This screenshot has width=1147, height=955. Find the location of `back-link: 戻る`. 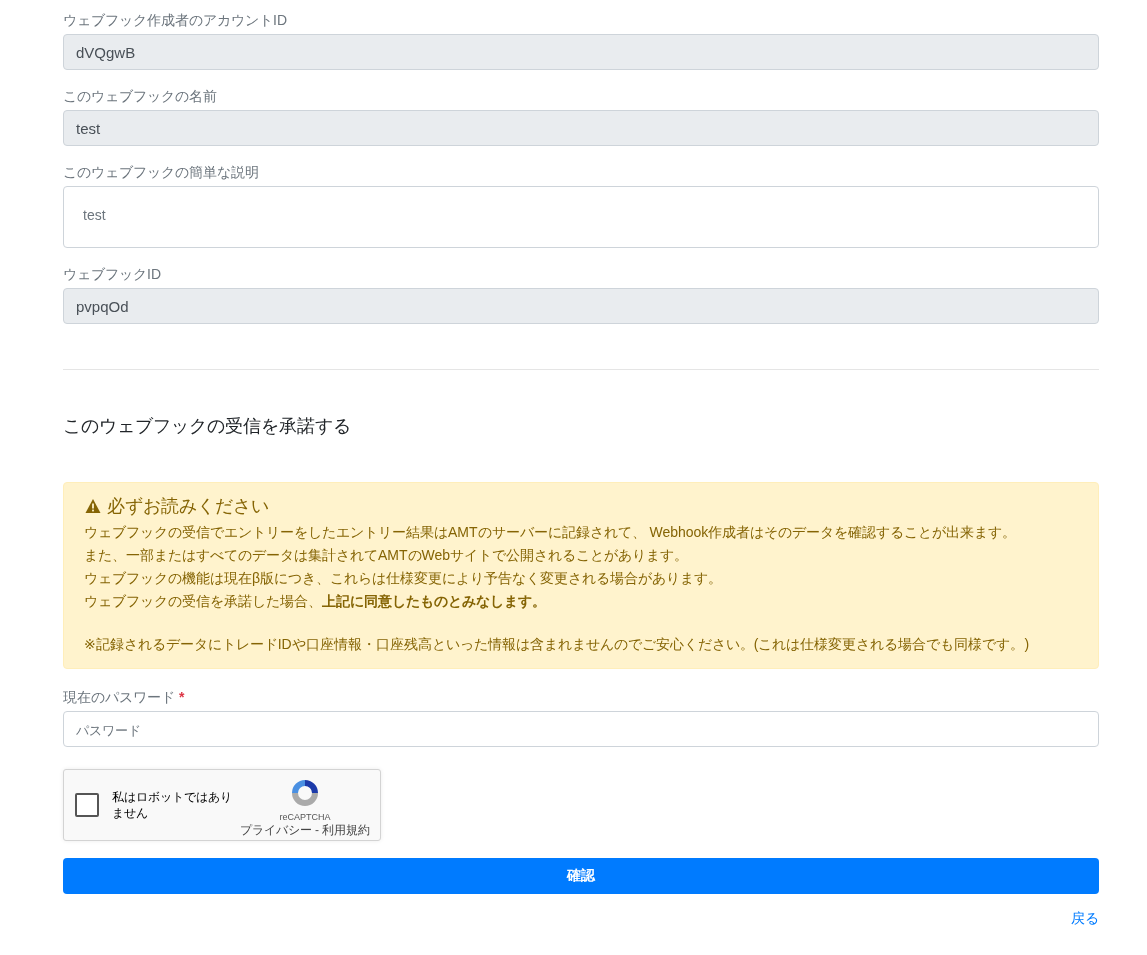

back-link: 戻る is located at coordinates (1085, 919).